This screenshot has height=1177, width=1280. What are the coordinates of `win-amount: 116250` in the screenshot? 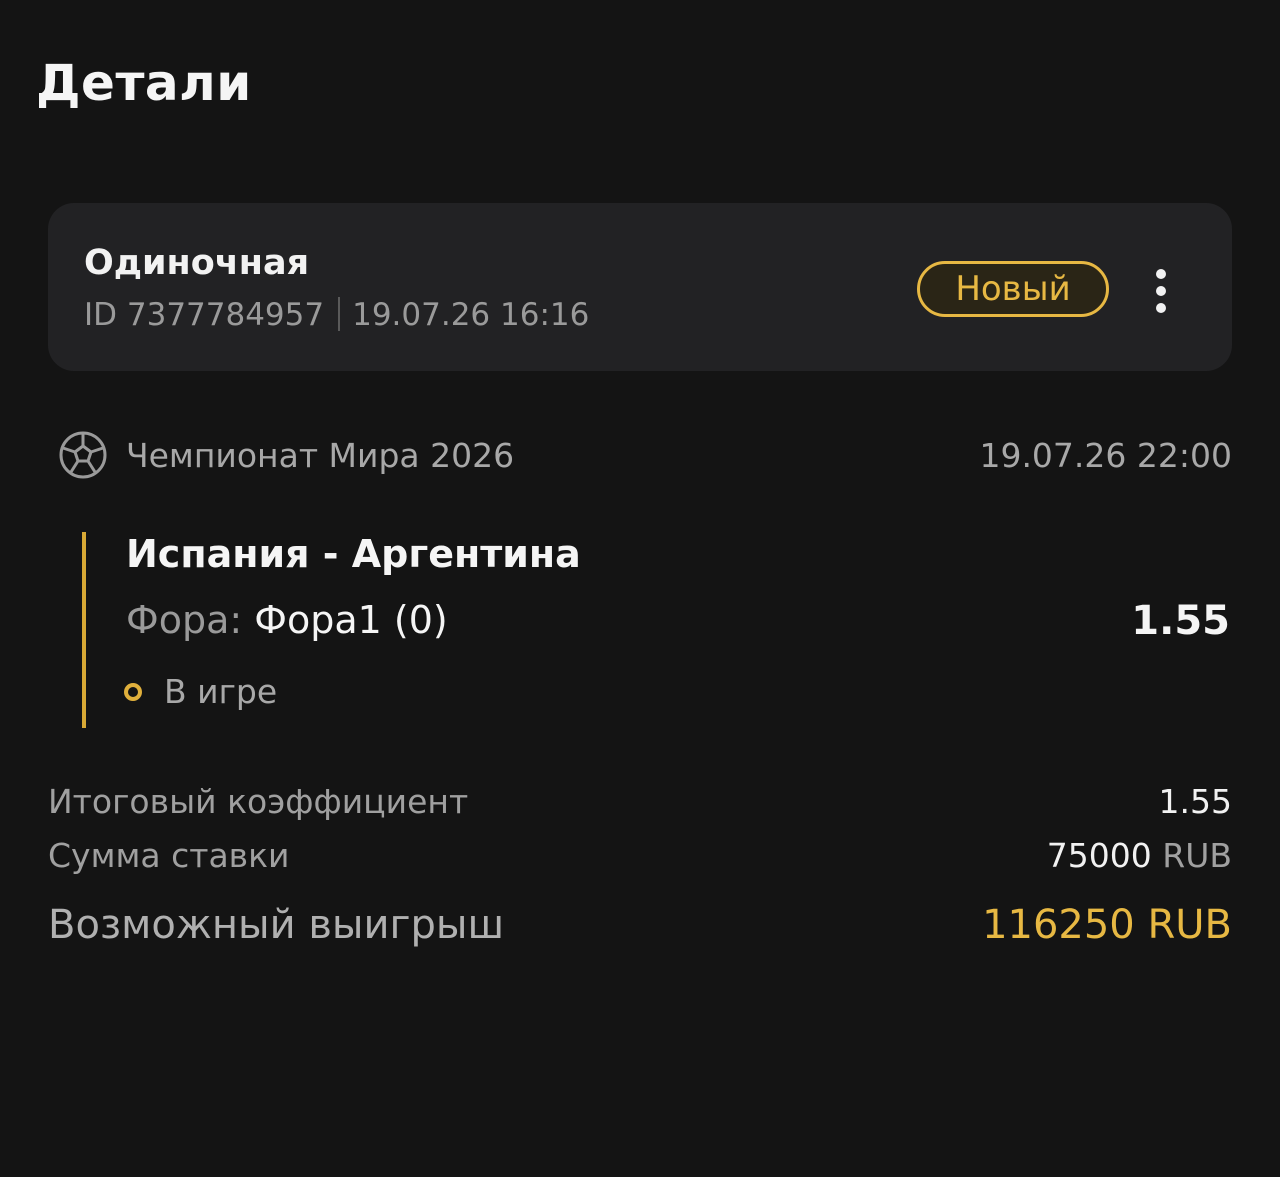 It's located at (1058, 925).